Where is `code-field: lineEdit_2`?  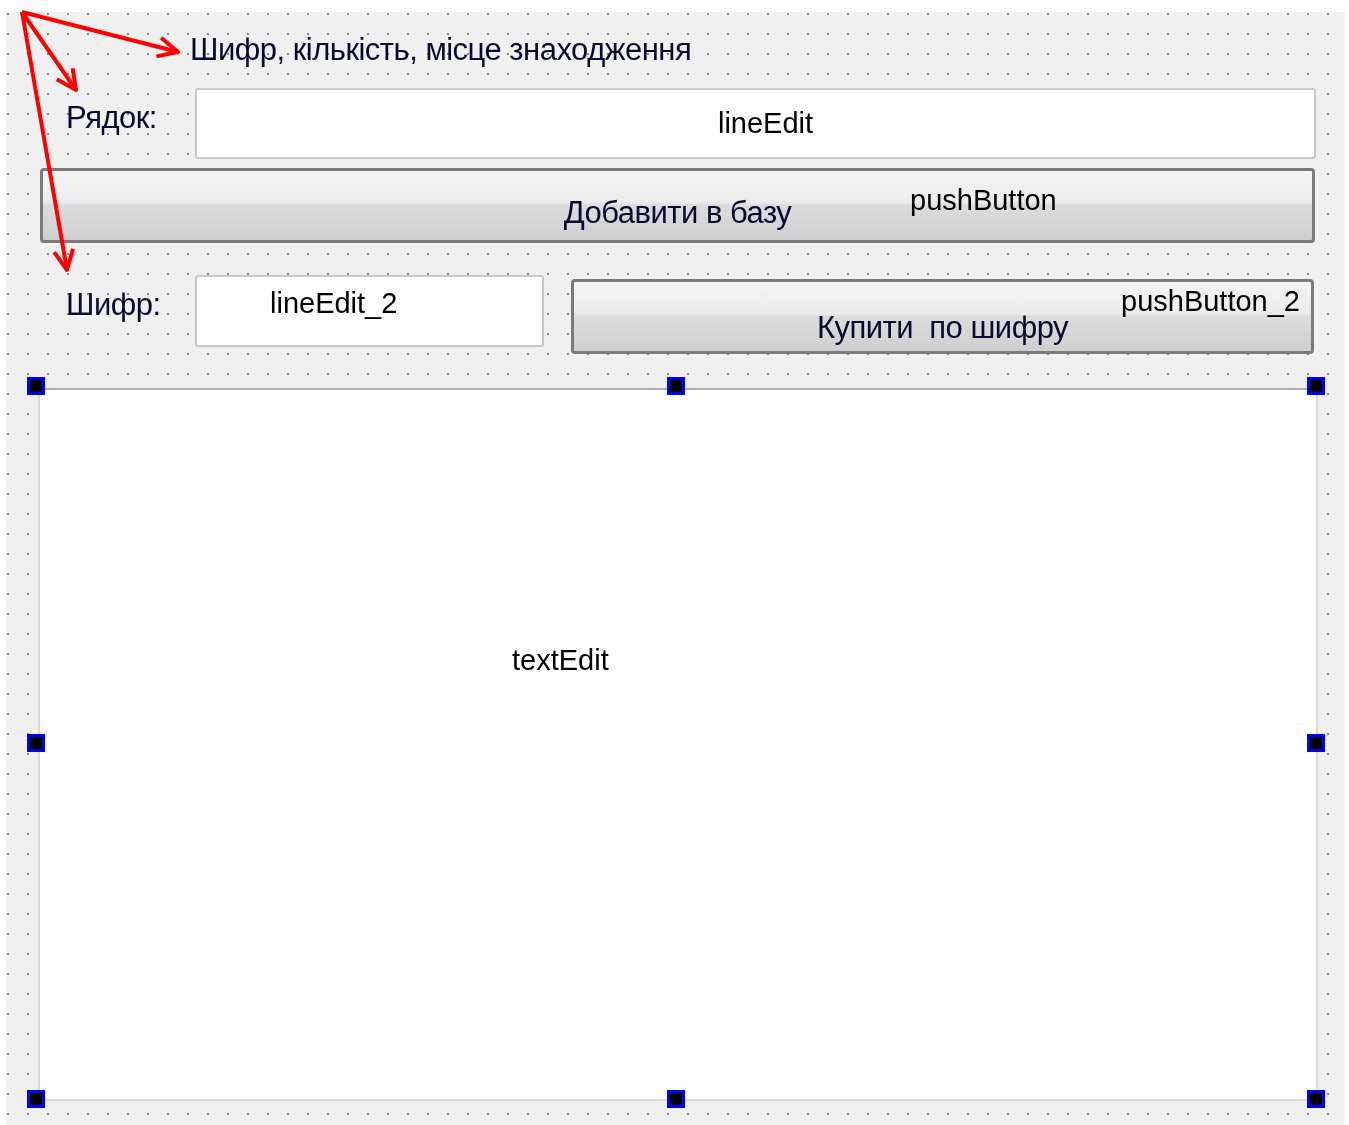 code-field: lineEdit_2 is located at coordinates (369, 311).